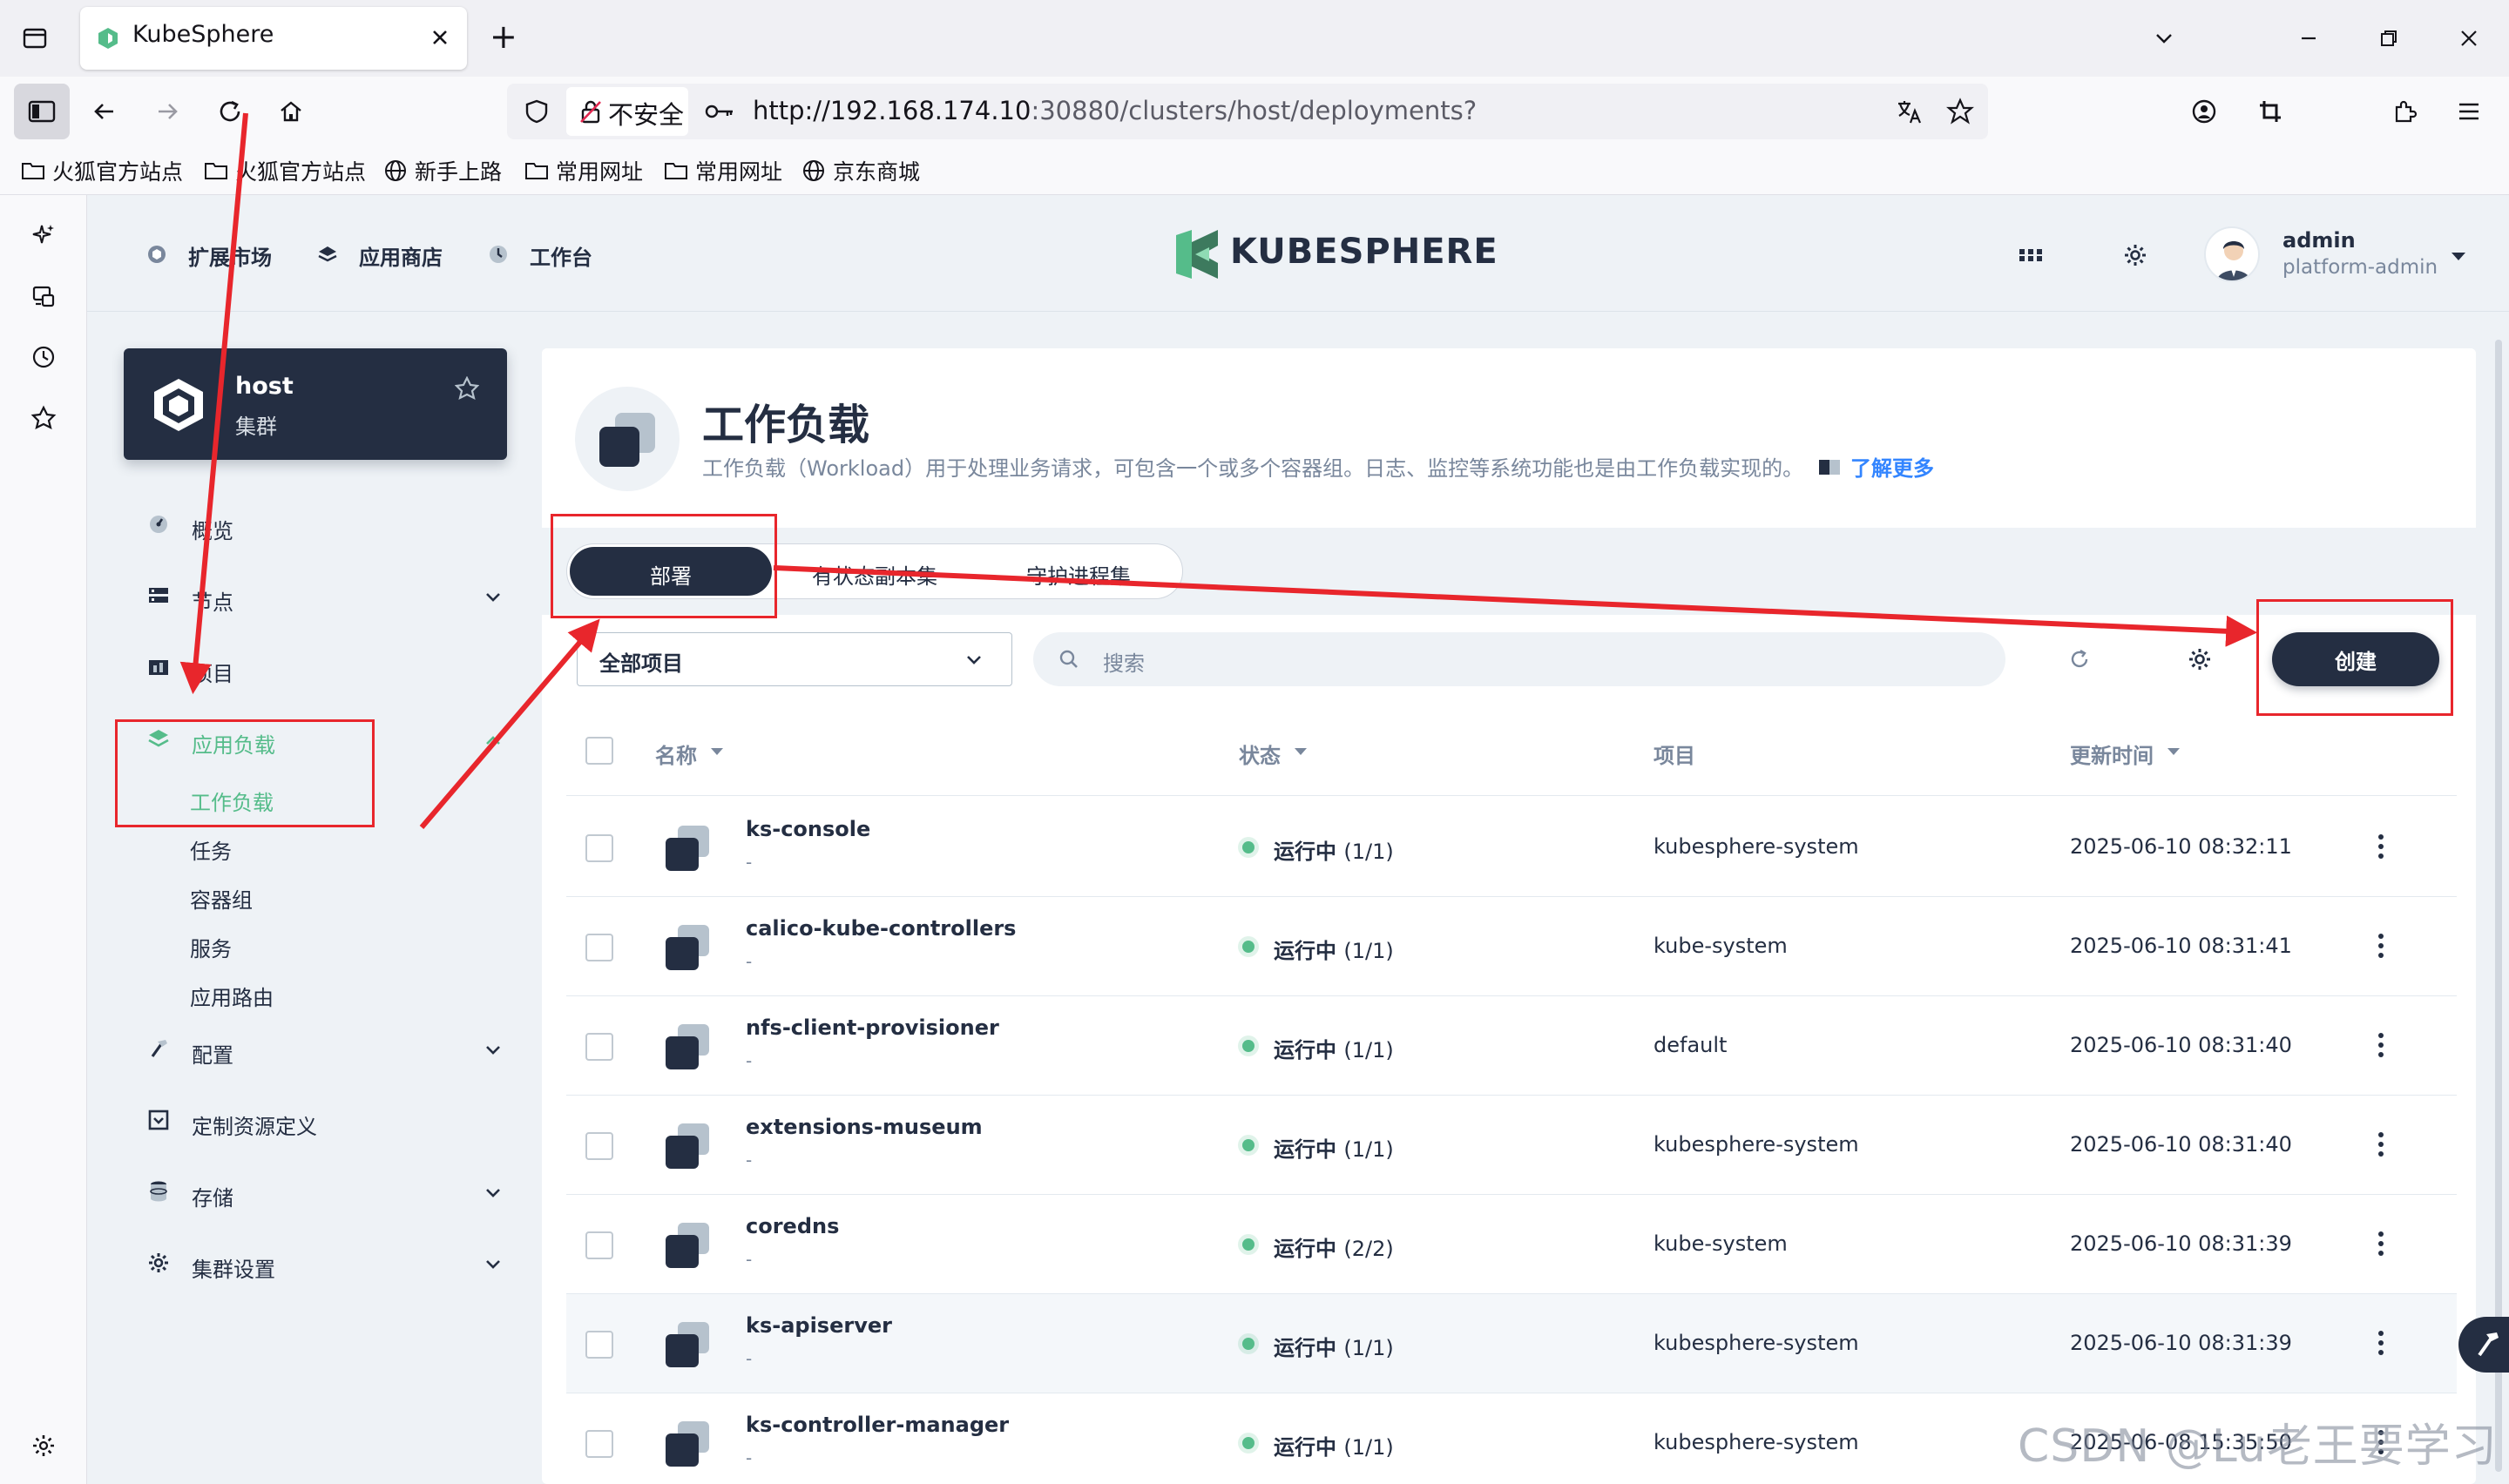 The image size is (2509, 1484). What do you see at coordinates (233, 1268) in the screenshot?
I see `sidebar-item-cluster-settings: 集群设置` at bounding box center [233, 1268].